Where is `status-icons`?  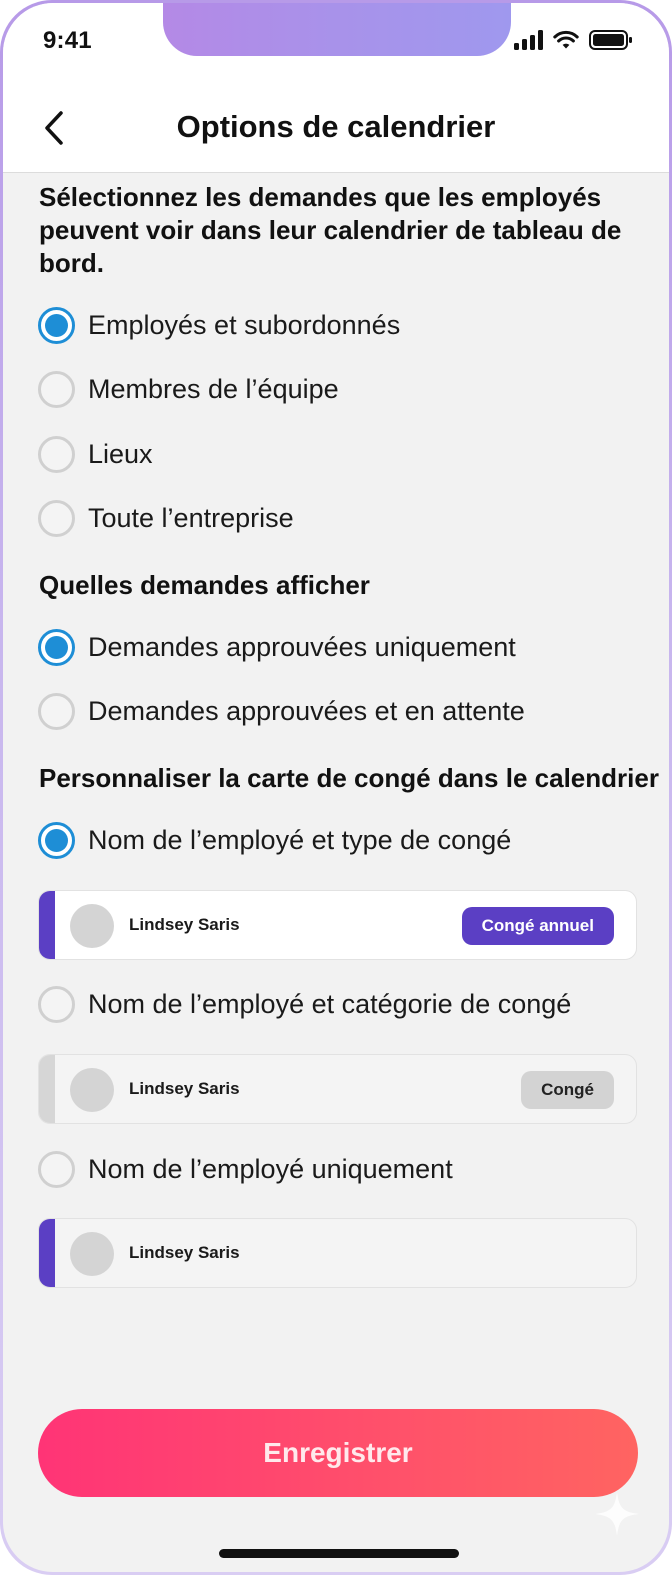
status-icons is located at coordinates (573, 40).